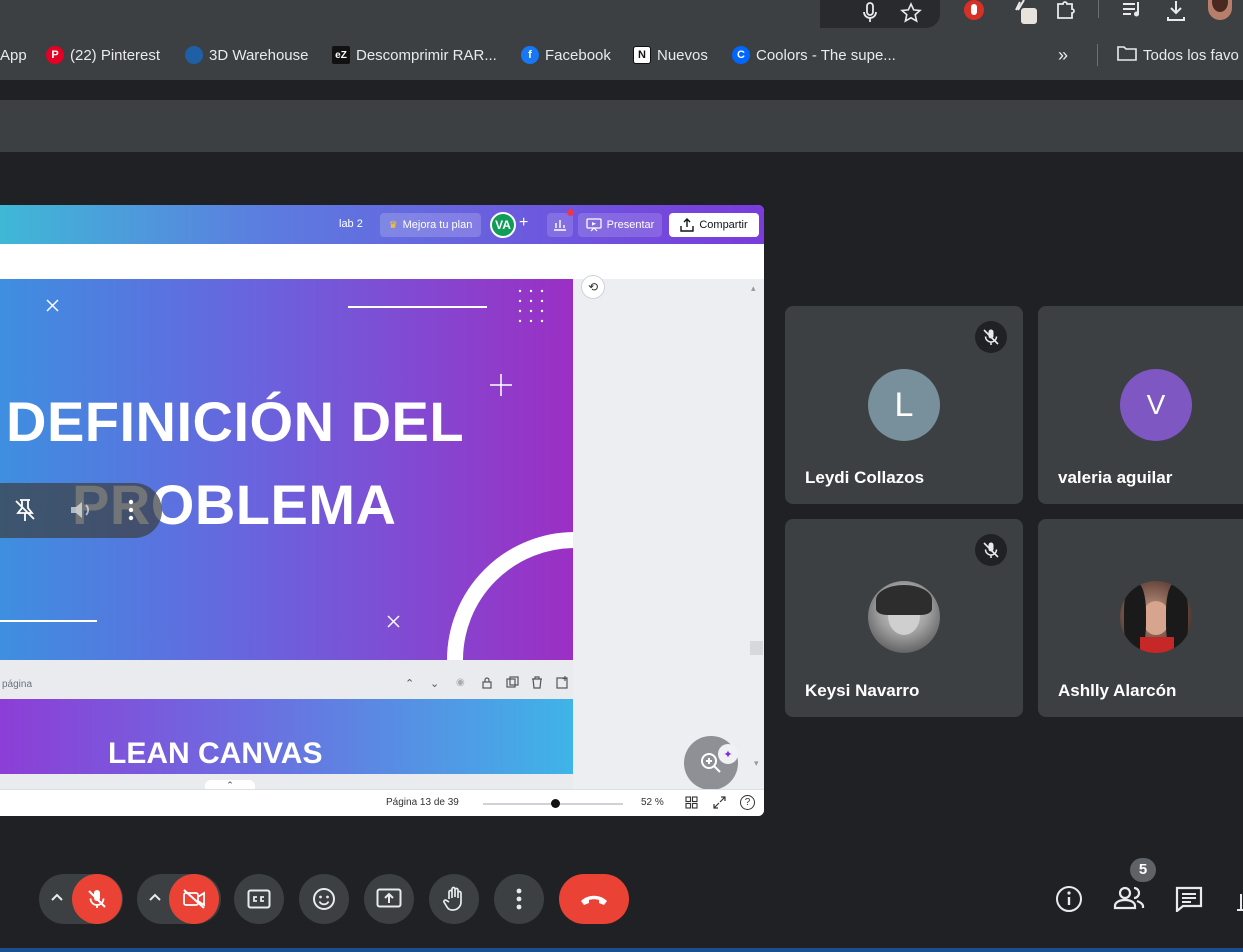 The width and height of the screenshot is (1243, 952). What do you see at coordinates (741, 55) in the screenshot?
I see `coolors-icon: C` at bounding box center [741, 55].